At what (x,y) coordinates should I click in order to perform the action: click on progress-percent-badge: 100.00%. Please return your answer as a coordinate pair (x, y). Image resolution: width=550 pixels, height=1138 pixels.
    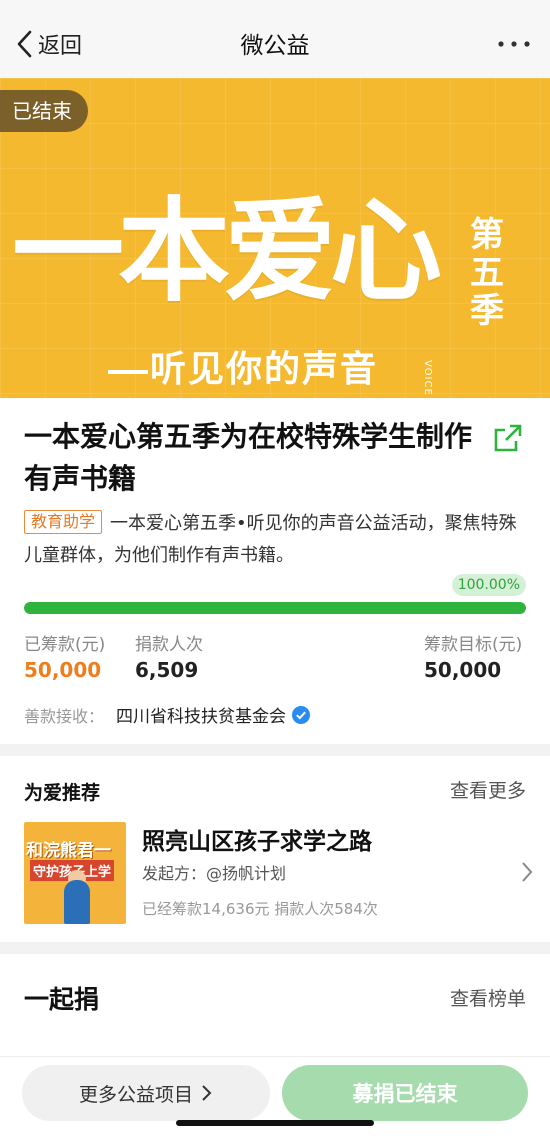
    Looking at the image, I should click on (488, 585).